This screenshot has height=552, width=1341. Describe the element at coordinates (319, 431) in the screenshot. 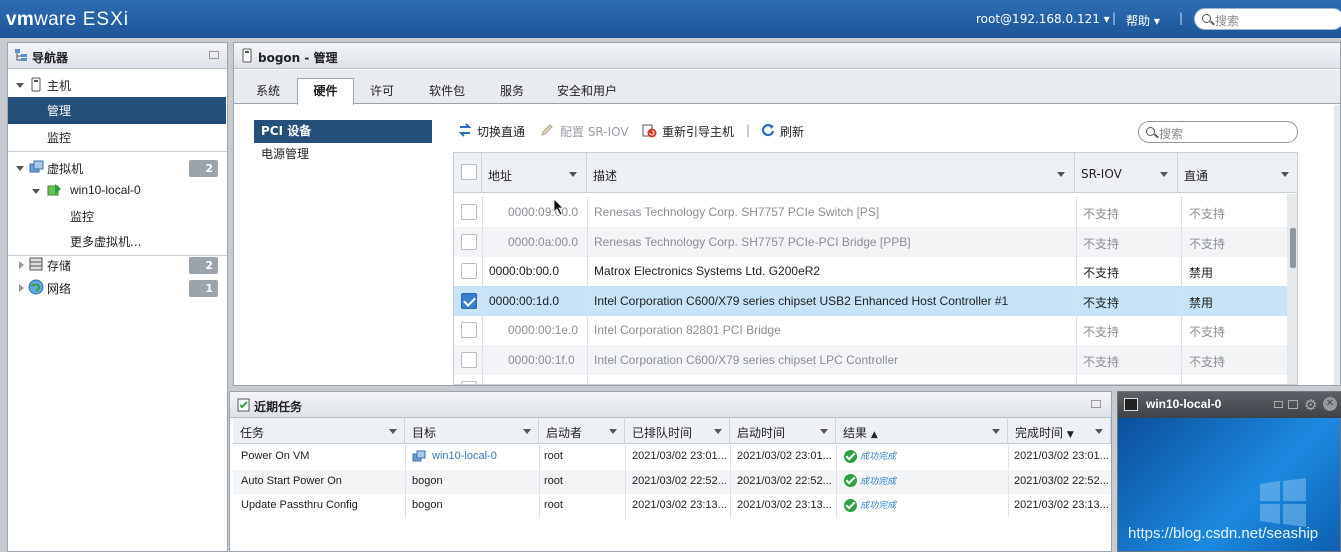

I see `col-task: 任务` at that location.